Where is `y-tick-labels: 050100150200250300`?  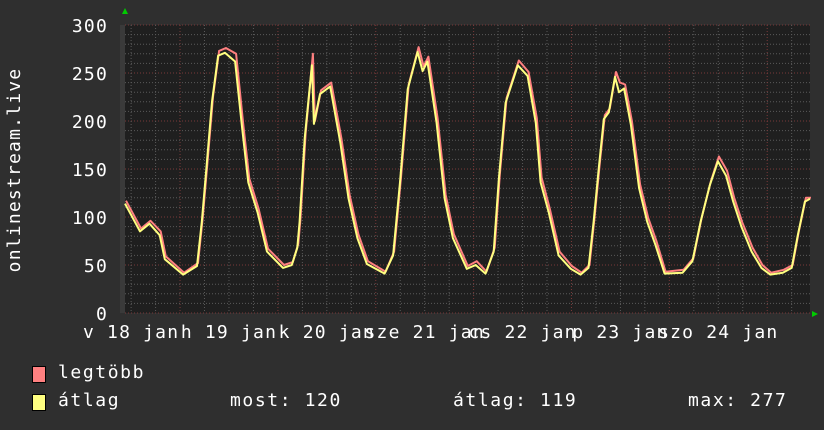
y-tick-labels: 050100150200250300 is located at coordinates (90, 170).